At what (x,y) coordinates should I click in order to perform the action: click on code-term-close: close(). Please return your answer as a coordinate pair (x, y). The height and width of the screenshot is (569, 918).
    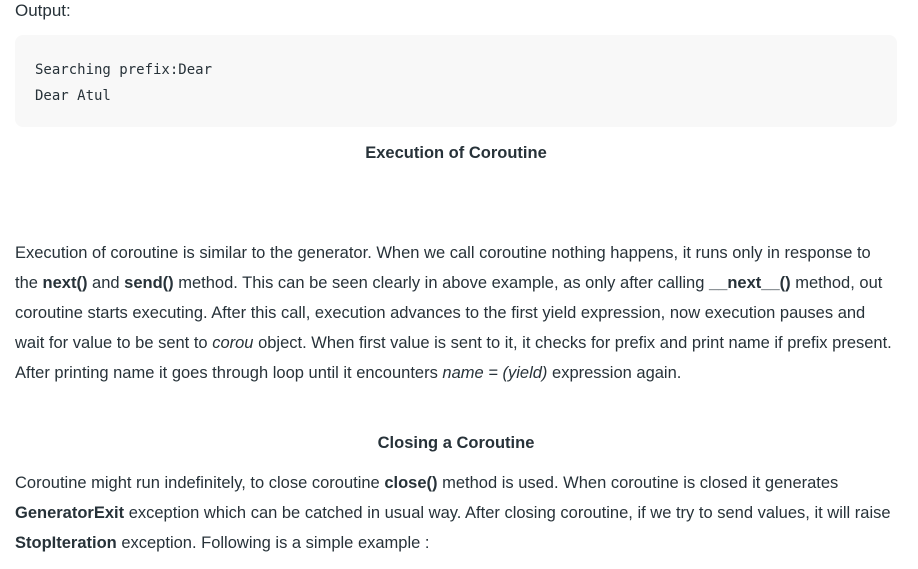
    Looking at the image, I should click on (411, 483).